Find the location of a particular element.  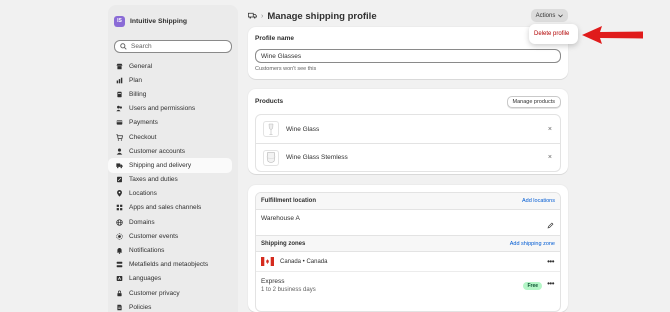

sidebar-item-customer-privacy: Customer privacy is located at coordinates (170, 293).